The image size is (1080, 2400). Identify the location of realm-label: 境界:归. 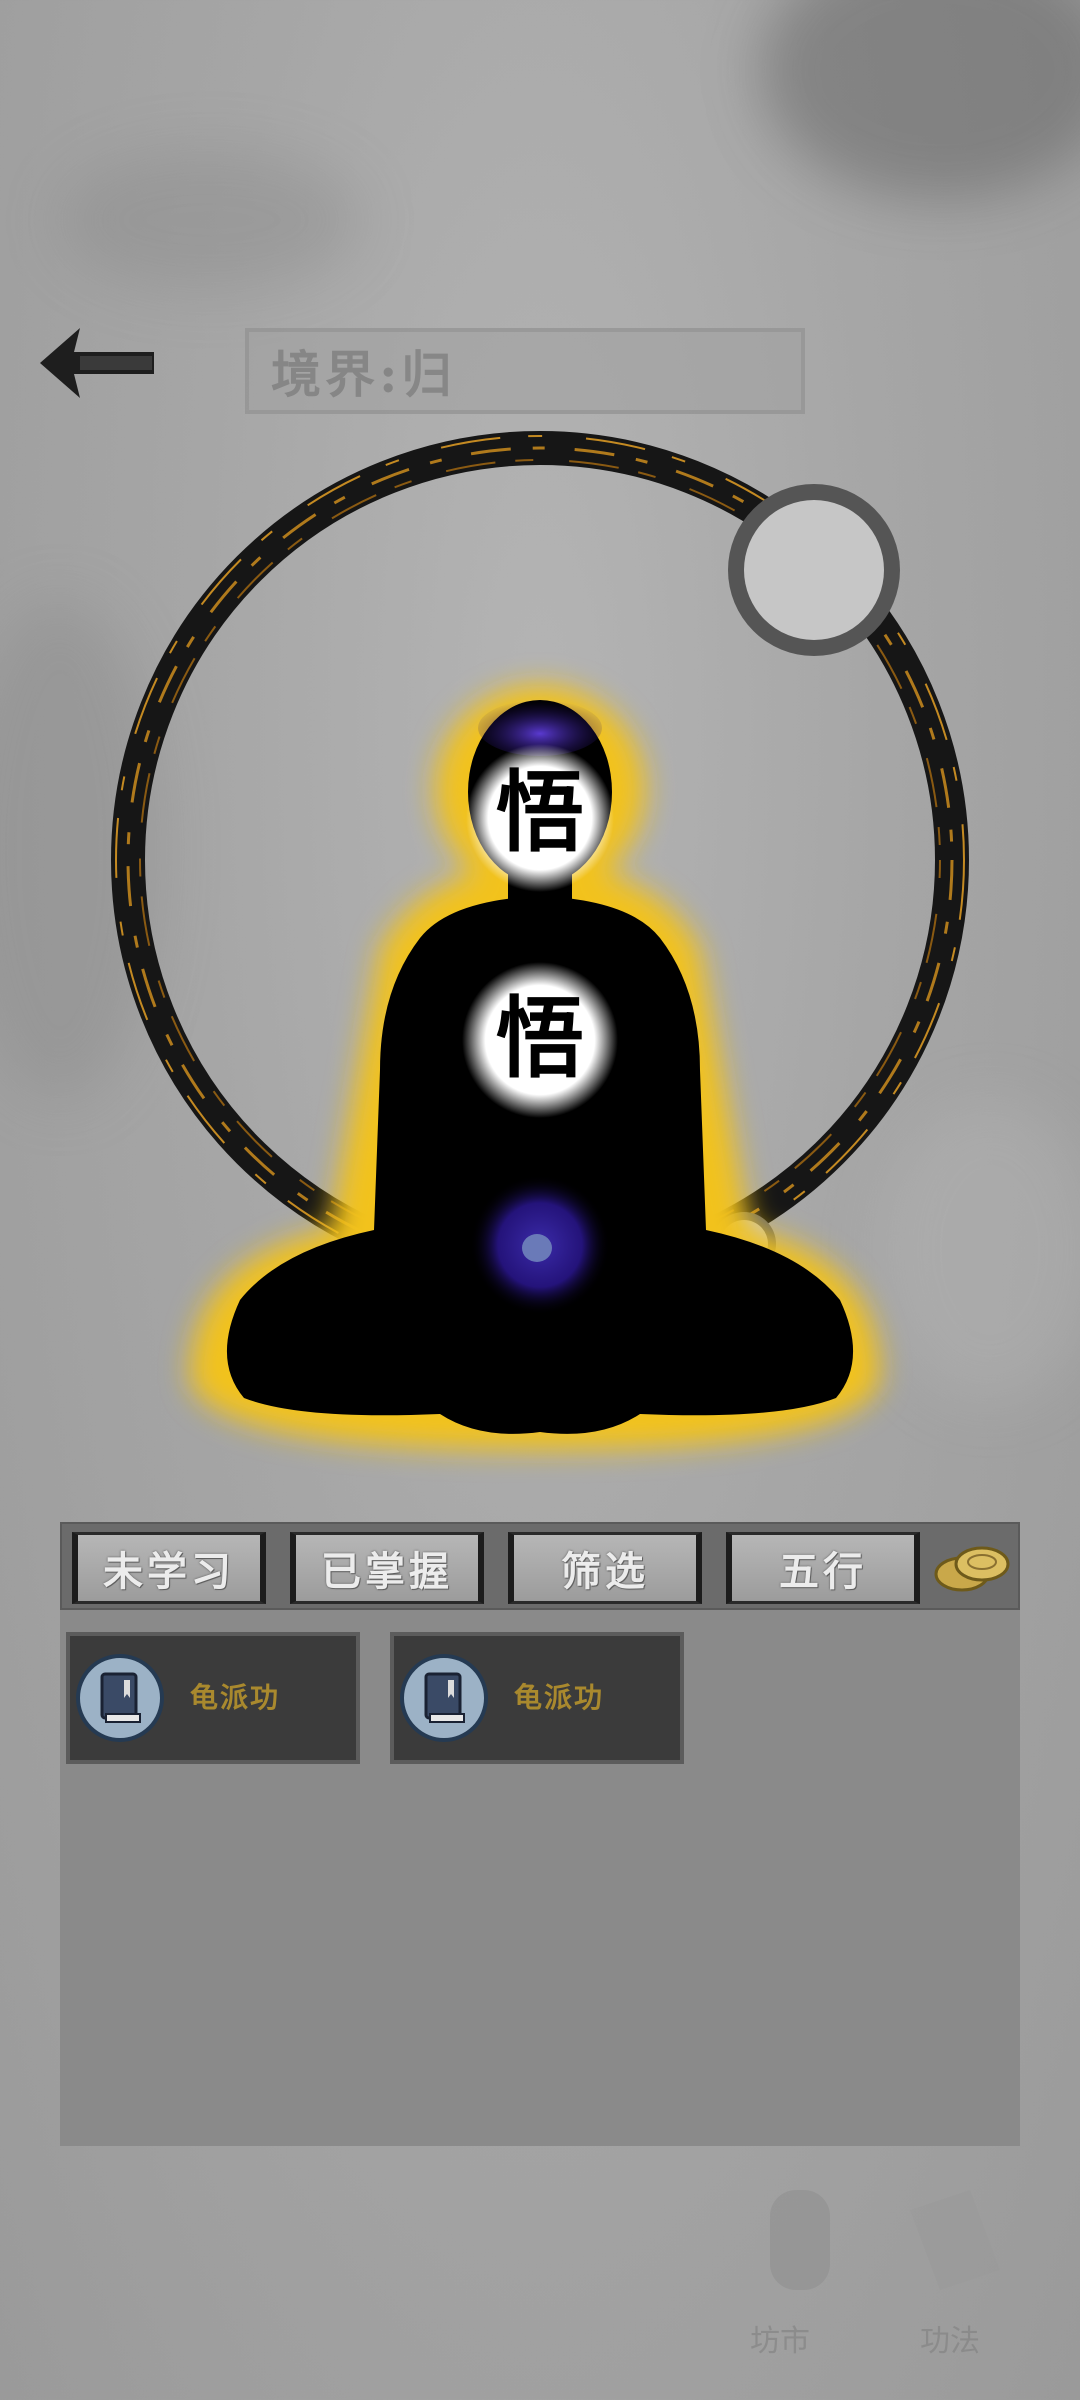
(363, 374).